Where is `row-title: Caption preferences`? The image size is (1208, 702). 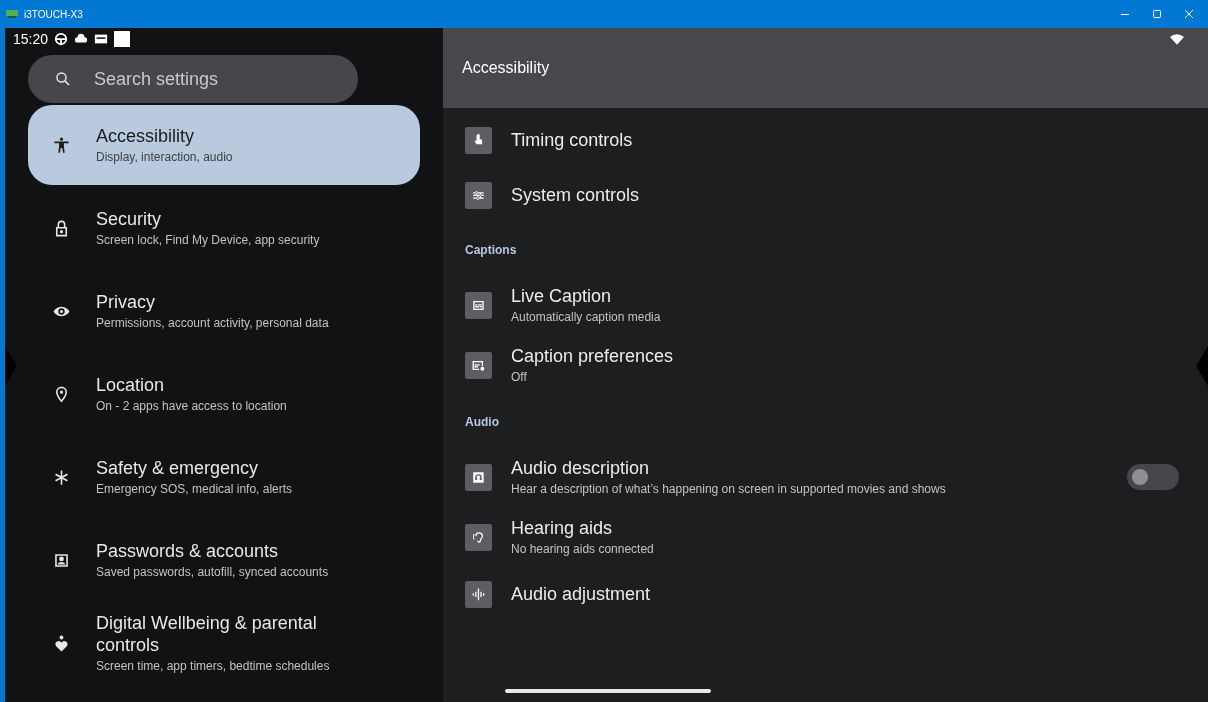
row-title: Caption preferences is located at coordinates (593, 356).